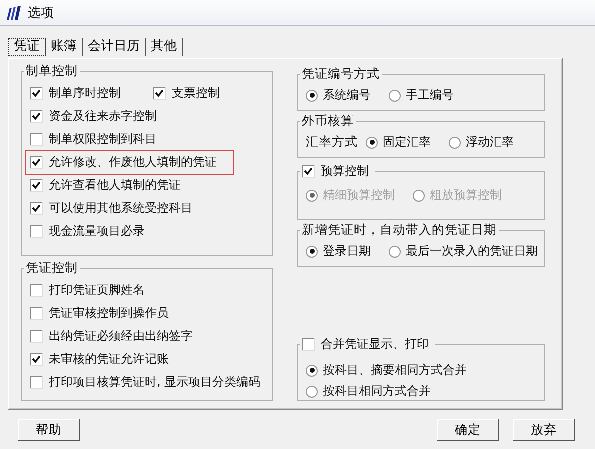 Image resolution: width=595 pixels, height=449 pixels. I want to click on checkbox: 凭证审核控制到操作员, so click(99, 313).